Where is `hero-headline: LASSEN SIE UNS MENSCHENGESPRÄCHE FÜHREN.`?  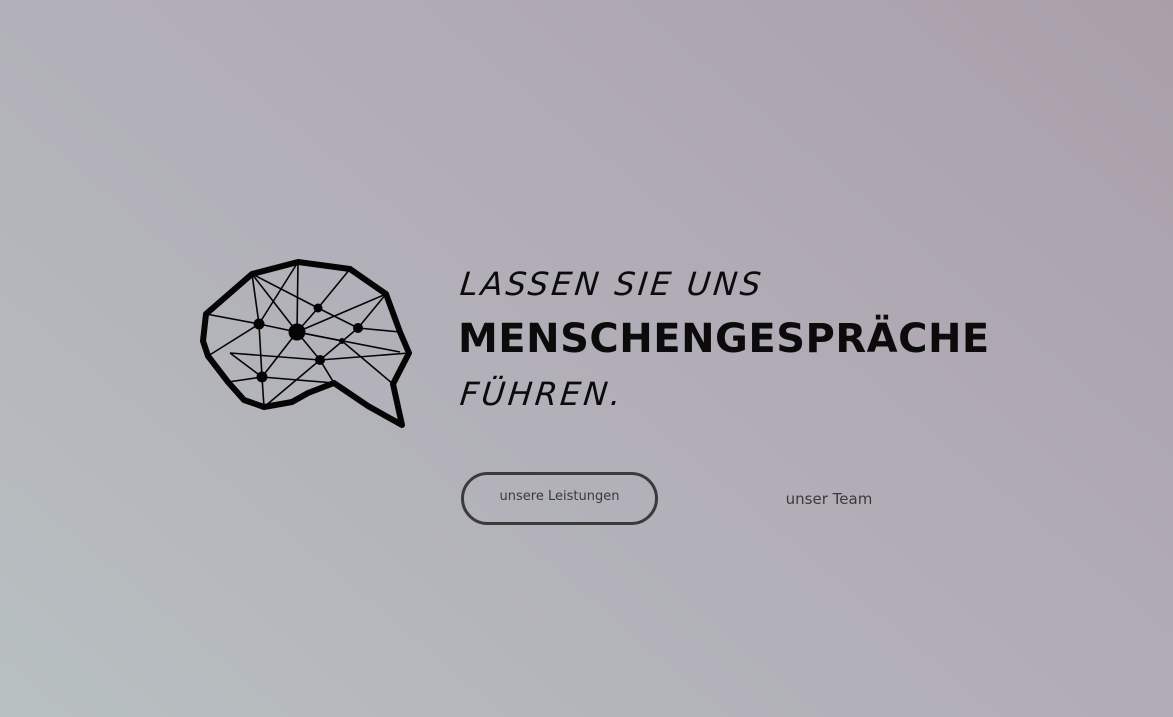
hero-headline: LASSEN SIE UNS MENSCHENGESPRÄCHE FÜHREN. is located at coordinates (724, 337).